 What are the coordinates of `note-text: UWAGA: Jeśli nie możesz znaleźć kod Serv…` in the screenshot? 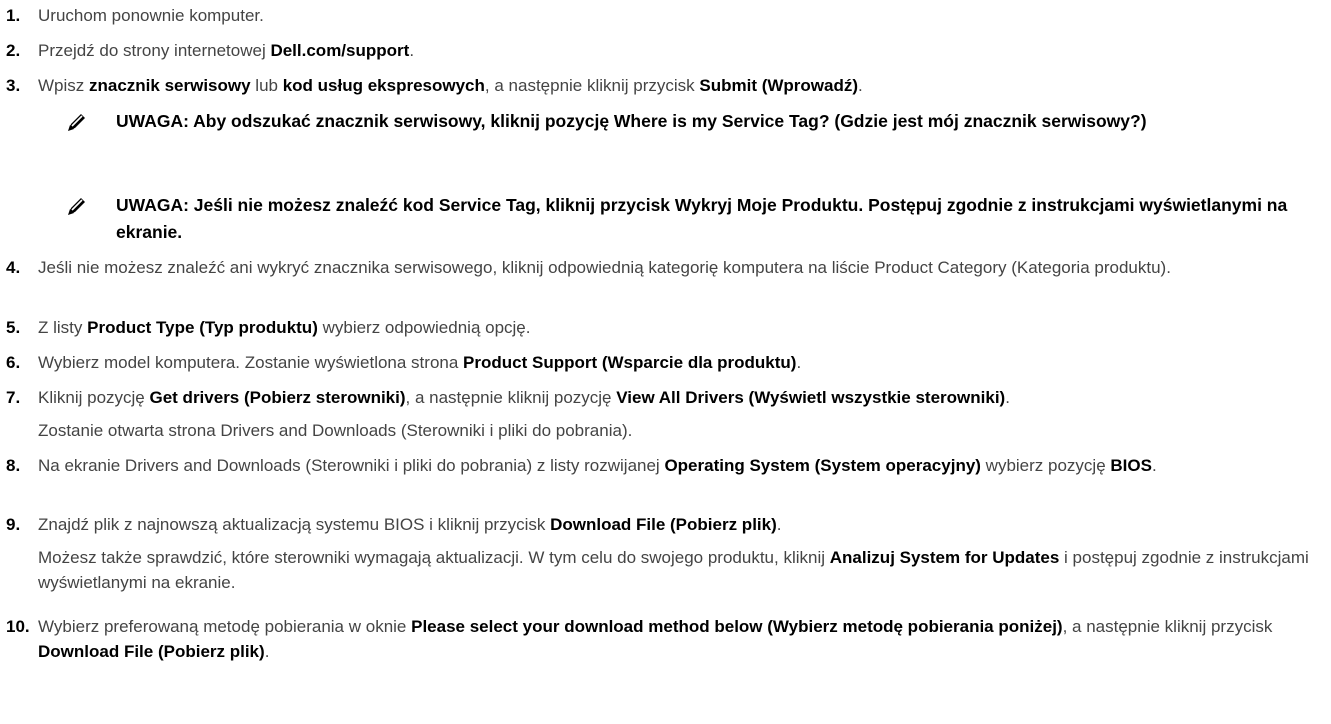 It's located at (702, 218).